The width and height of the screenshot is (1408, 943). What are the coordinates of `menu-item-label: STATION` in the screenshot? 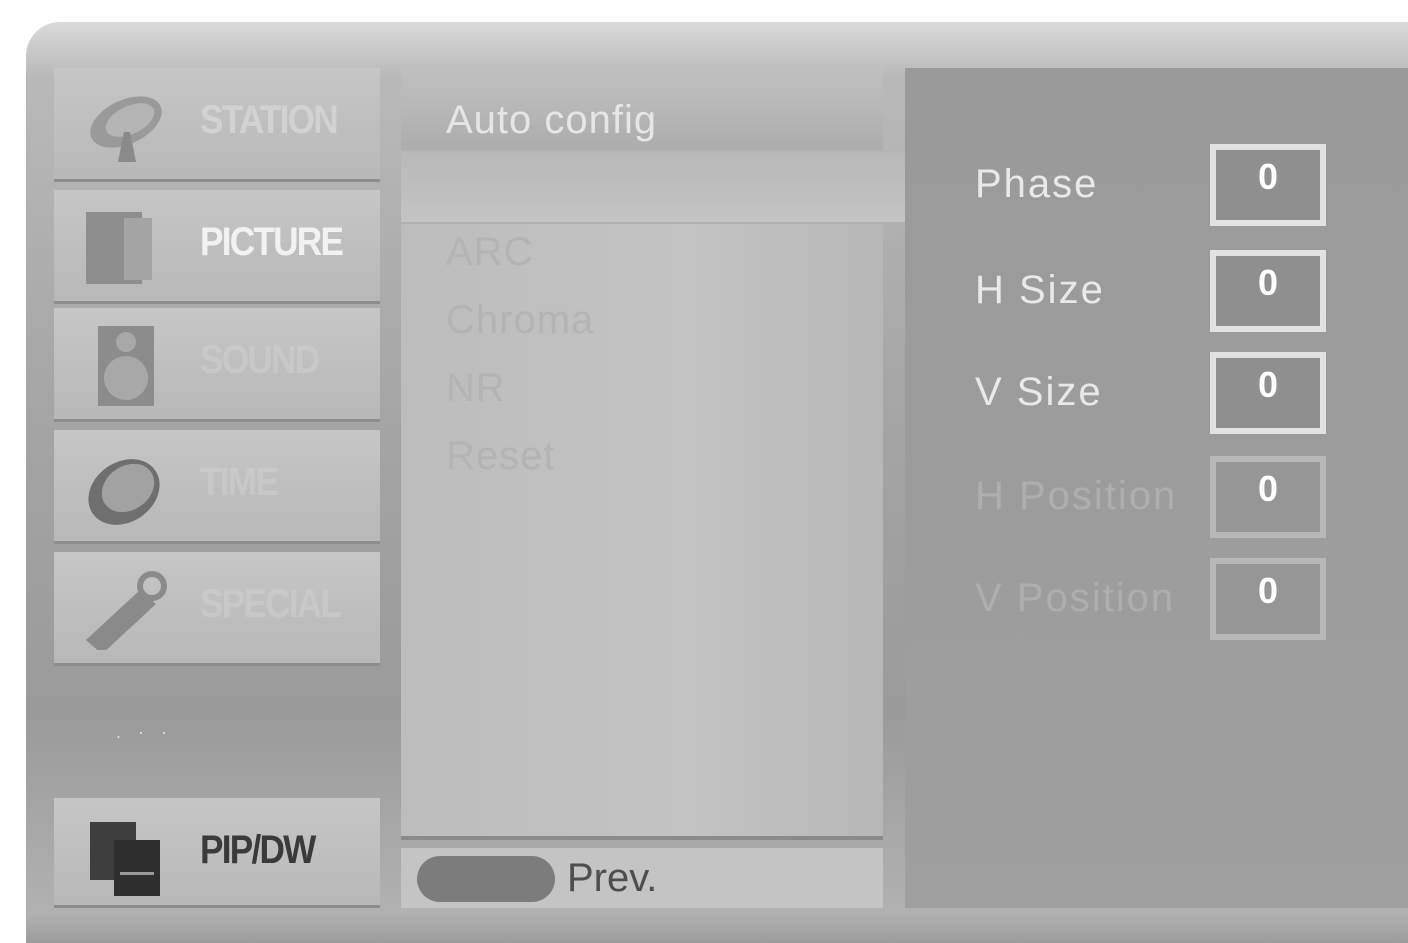 It's located at (269, 120).